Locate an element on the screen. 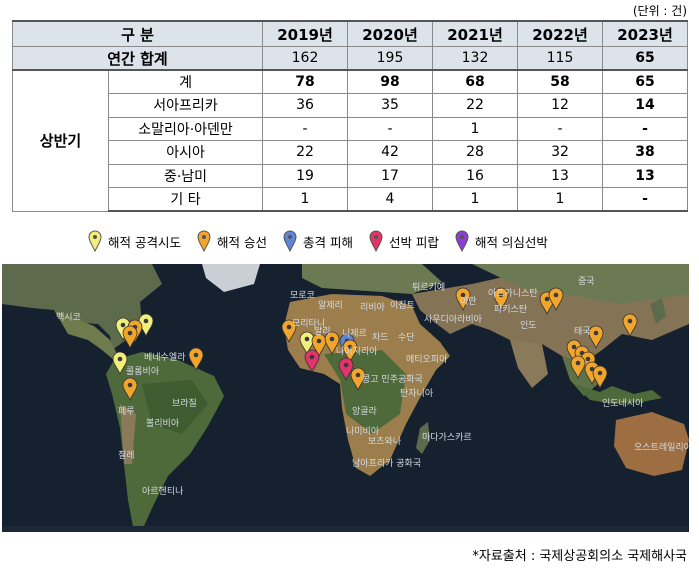 The width and height of the screenshot is (699, 572). table-header-row: 구 분 2019년 2020년 2021년 2022년 2023년 is located at coordinates (350, 33).